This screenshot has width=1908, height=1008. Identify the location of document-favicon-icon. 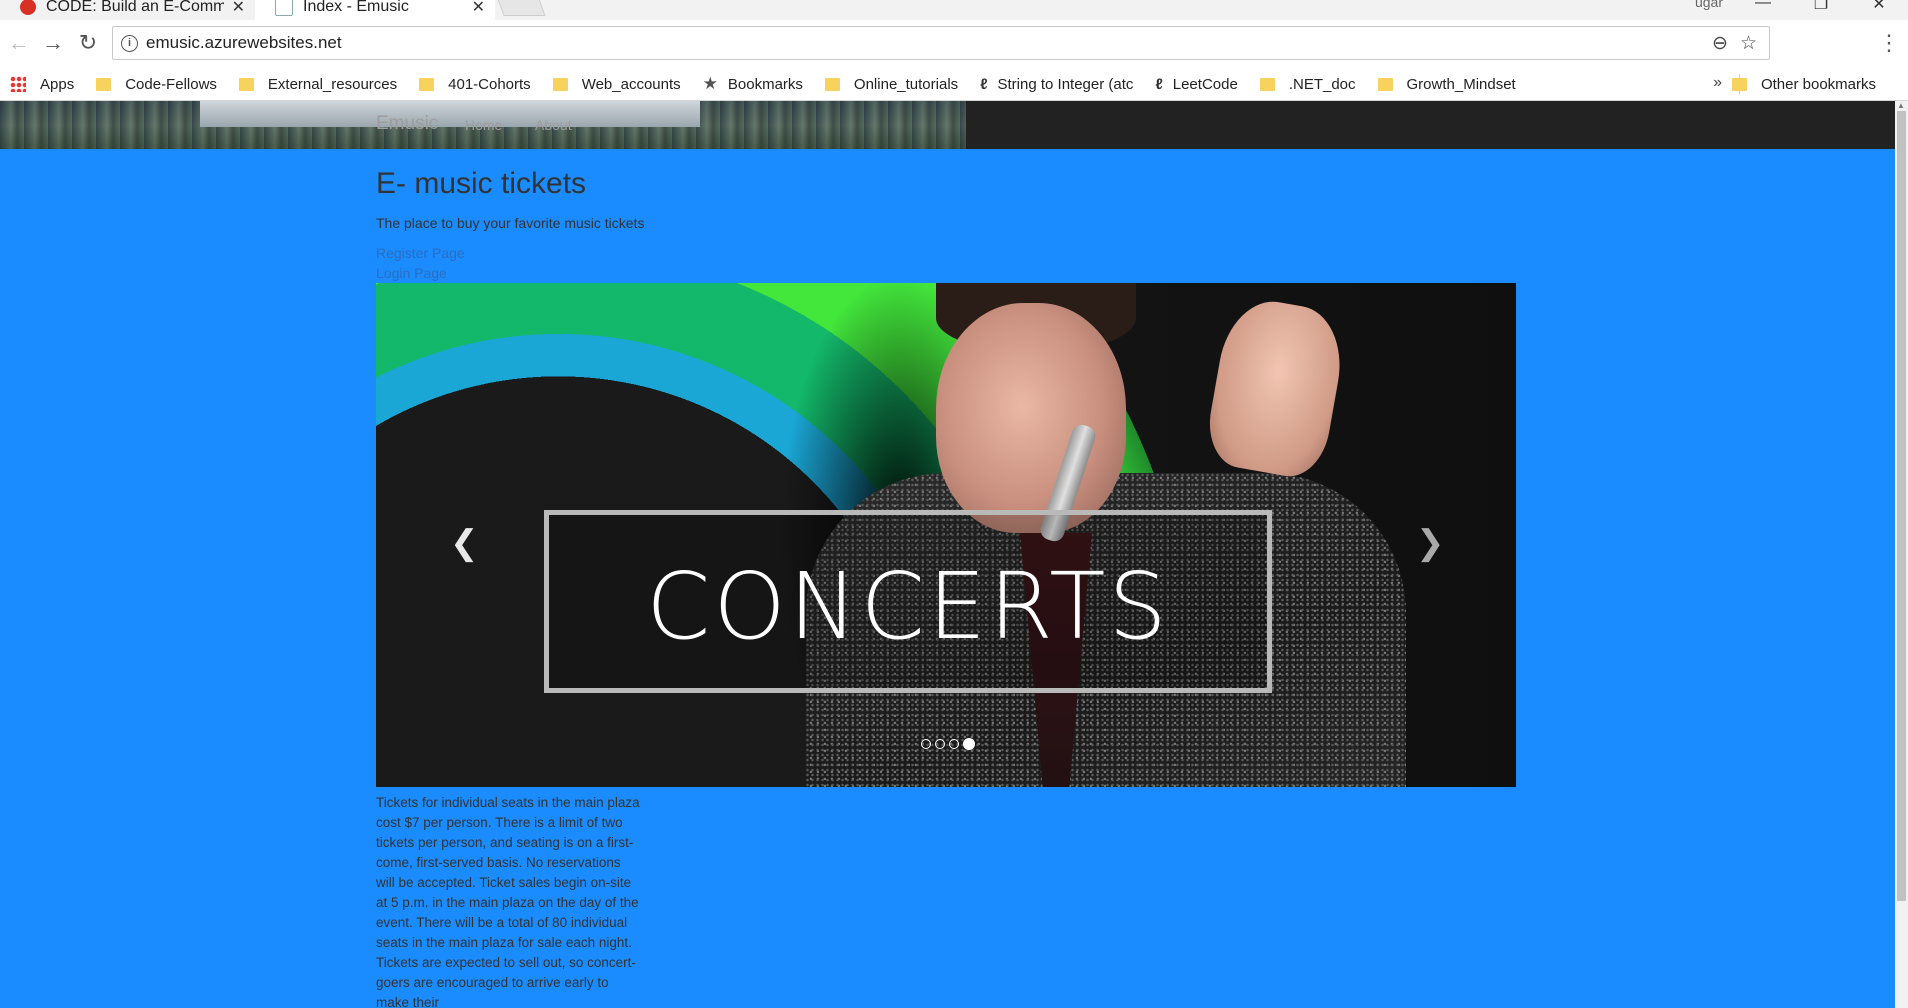
(284, 8).